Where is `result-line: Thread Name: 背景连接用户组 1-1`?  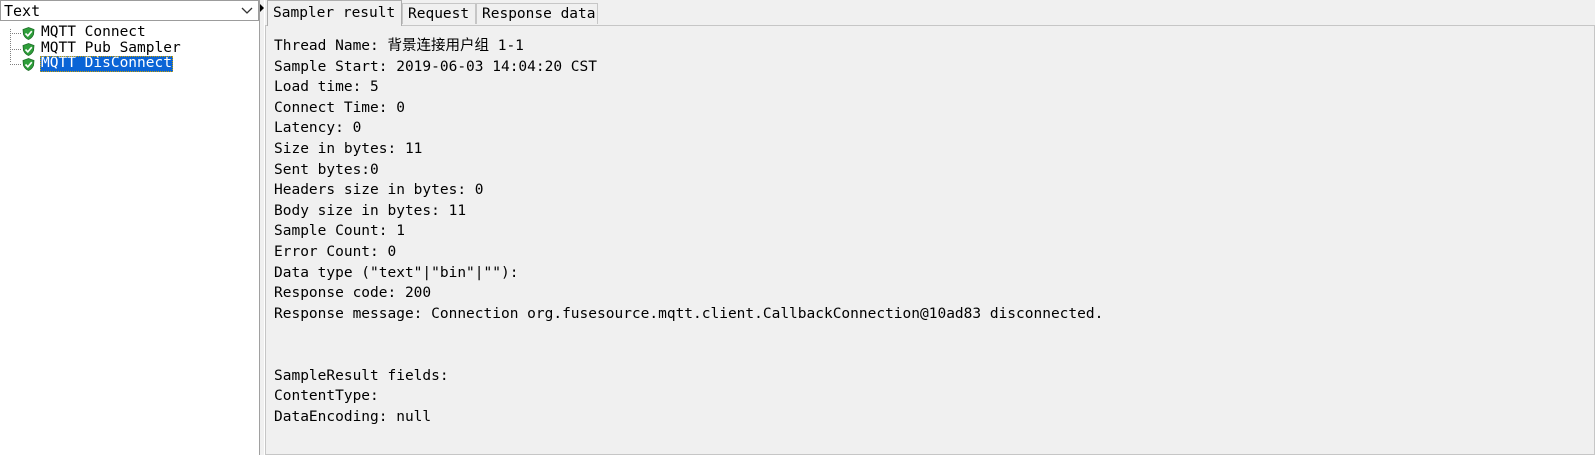
result-line: Thread Name: 背景连接用户组 1-1 is located at coordinates (399, 46).